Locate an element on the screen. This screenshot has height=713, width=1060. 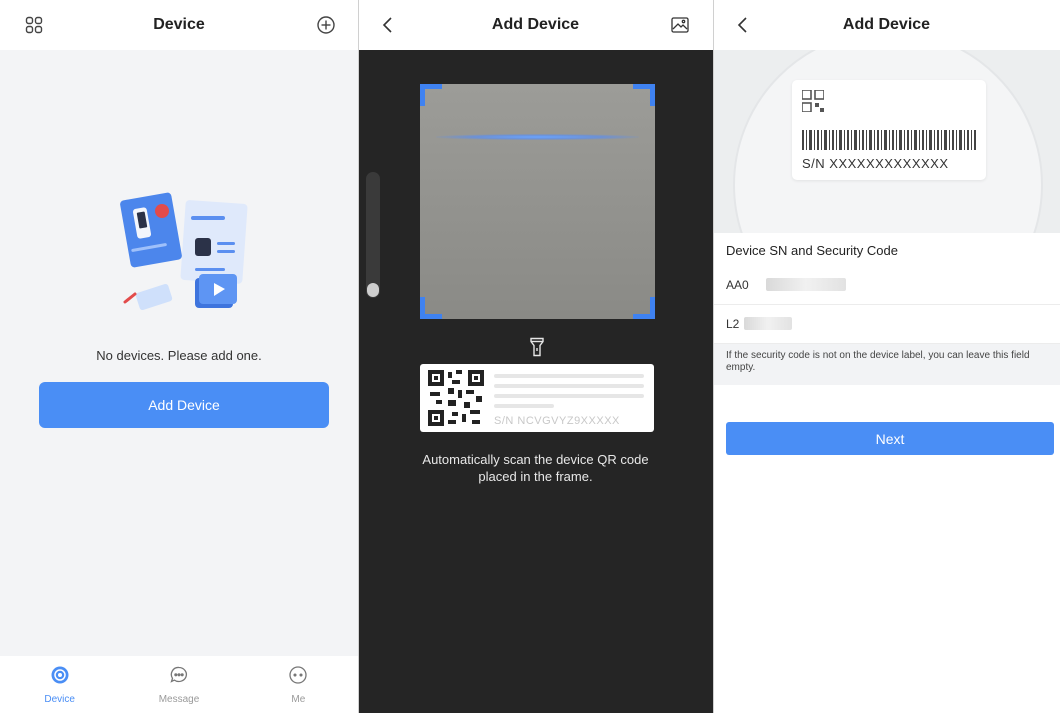
qr-label-example: S/N NCVGVYZ9XXXXX is located at coordinates (537, 398).